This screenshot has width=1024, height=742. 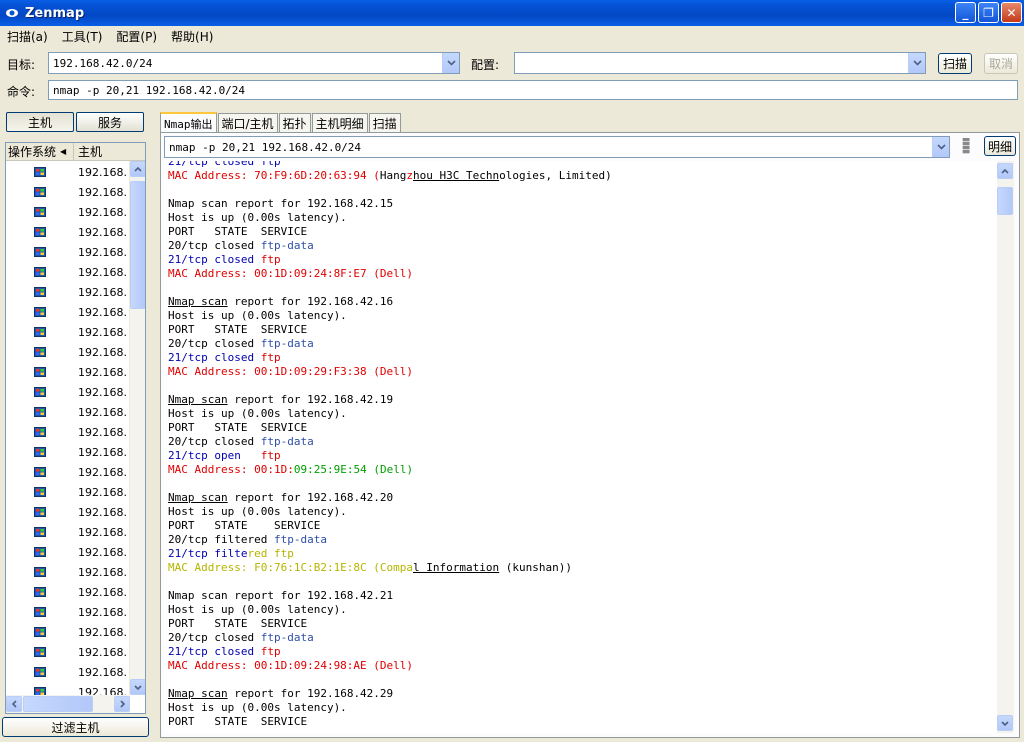 I want to click on output-scrollbar, so click(x=1005, y=447).